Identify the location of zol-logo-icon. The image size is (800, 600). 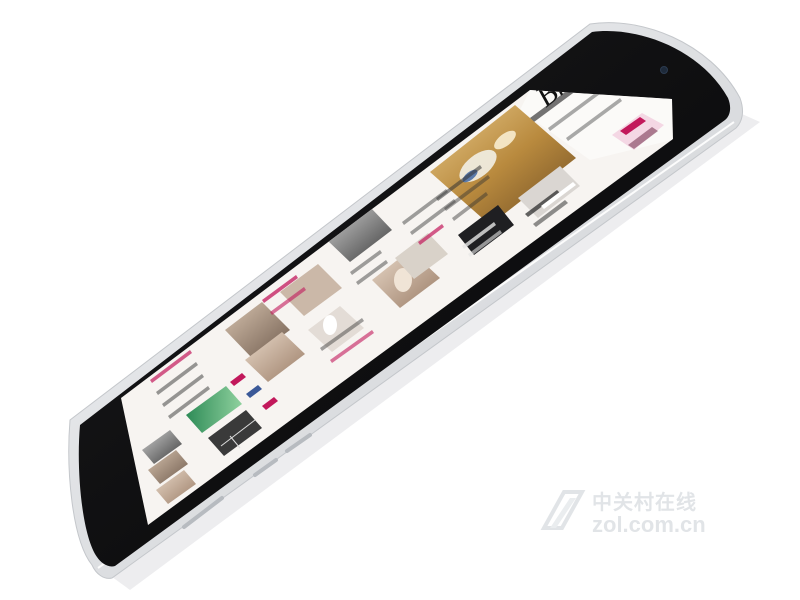
(563, 510).